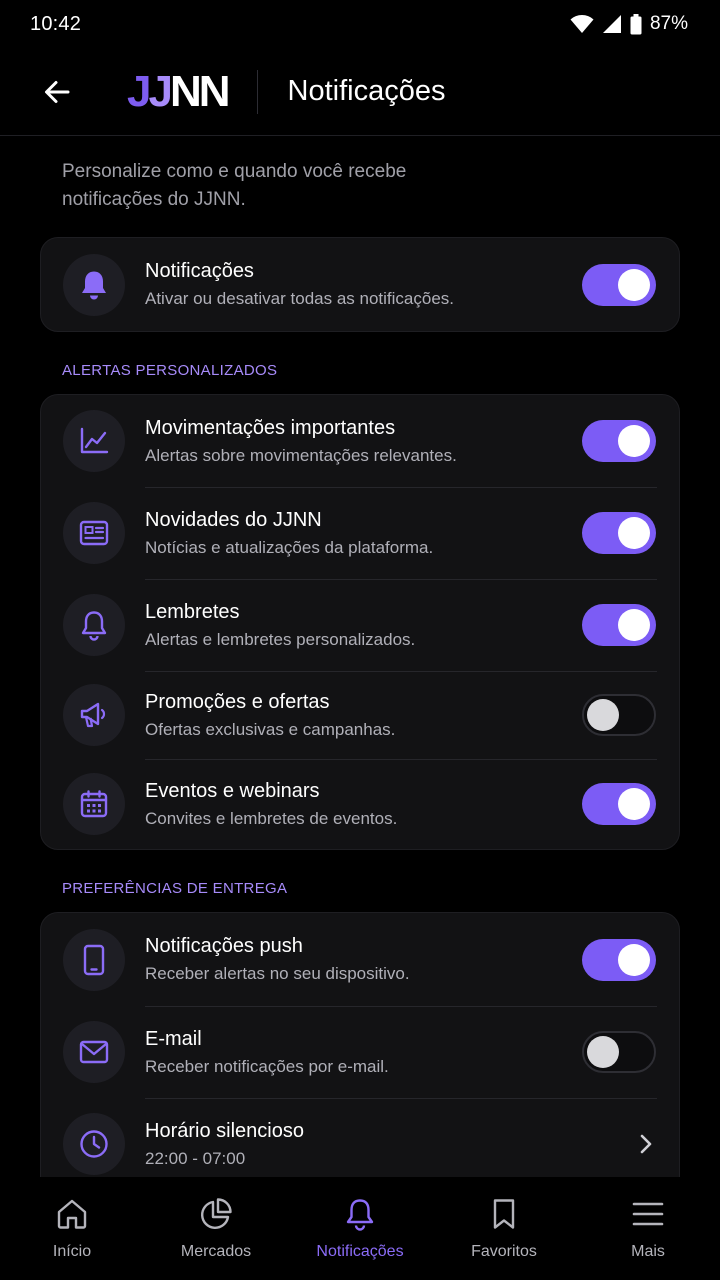 The width and height of the screenshot is (720, 1280). I want to click on back-button, so click(57, 92).